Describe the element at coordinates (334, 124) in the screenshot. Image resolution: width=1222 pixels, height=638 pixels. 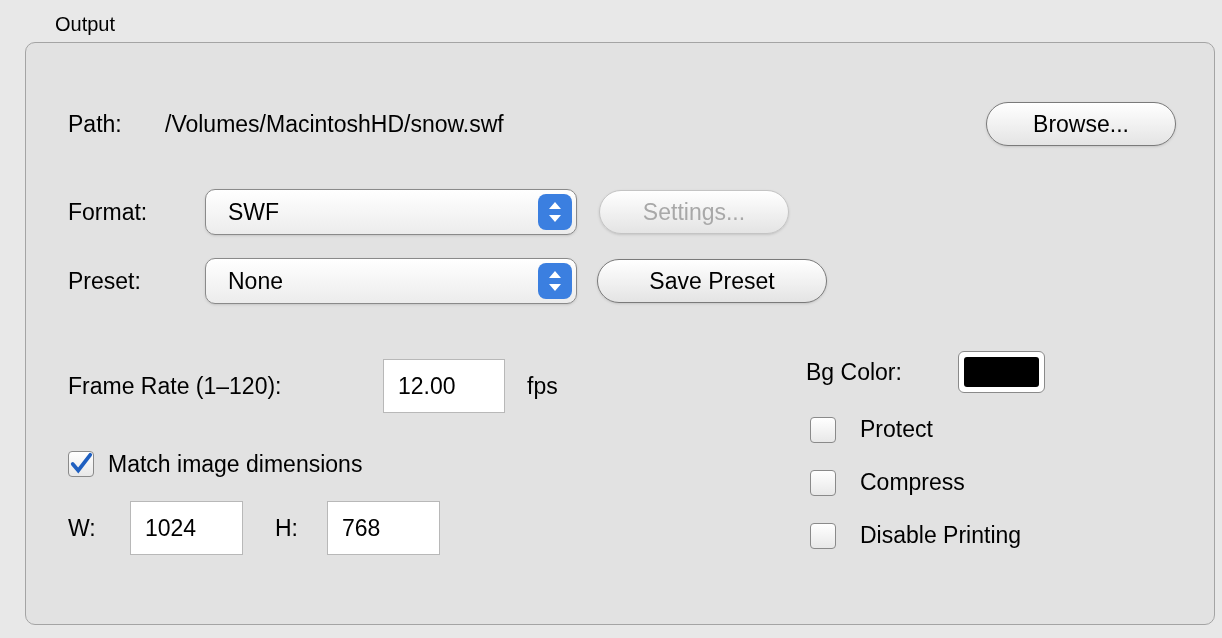
I see `path-value: /Volumes/MacintoshHD/snow.swf` at that location.